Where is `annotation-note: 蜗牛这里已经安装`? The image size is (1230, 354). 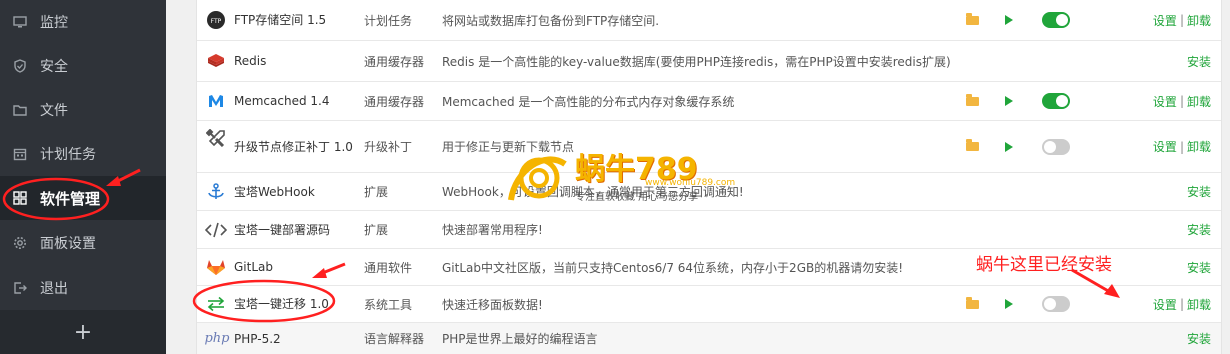 annotation-note: 蜗牛这里已经安装 is located at coordinates (1044, 265).